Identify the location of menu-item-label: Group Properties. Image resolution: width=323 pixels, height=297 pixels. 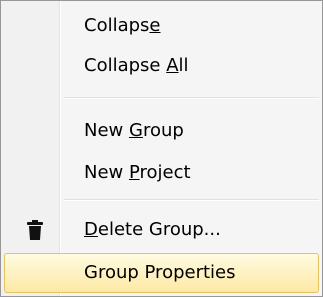
(160, 272).